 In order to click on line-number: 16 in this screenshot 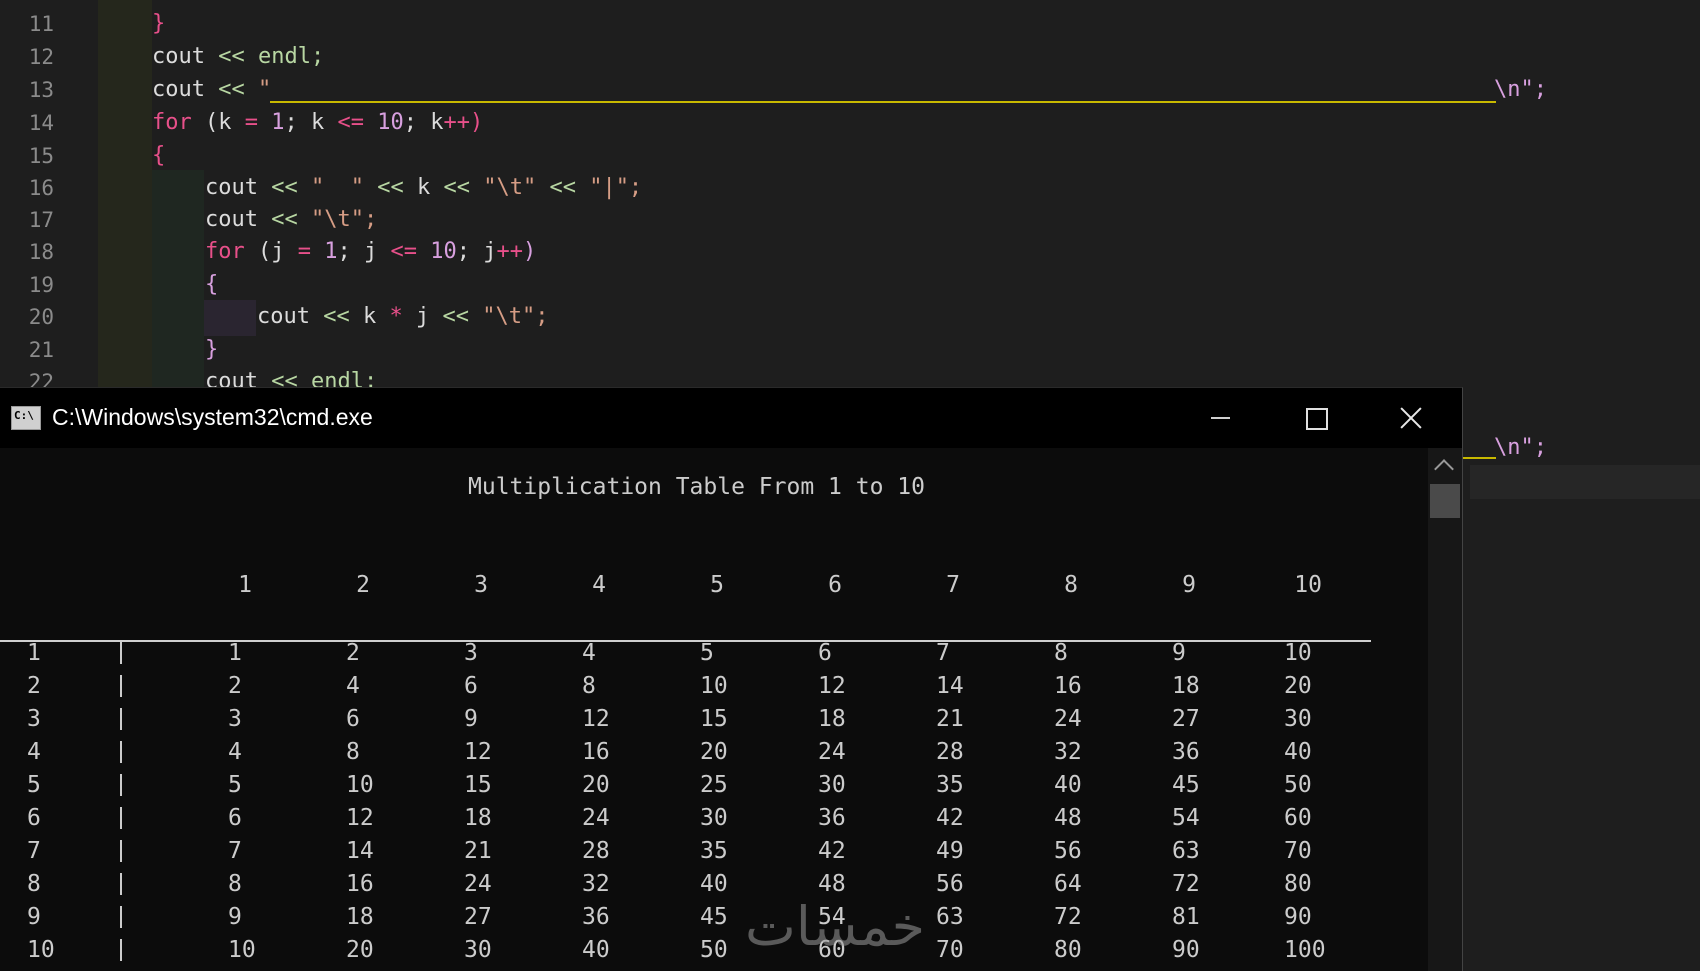, I will do `click(41, 188)`.